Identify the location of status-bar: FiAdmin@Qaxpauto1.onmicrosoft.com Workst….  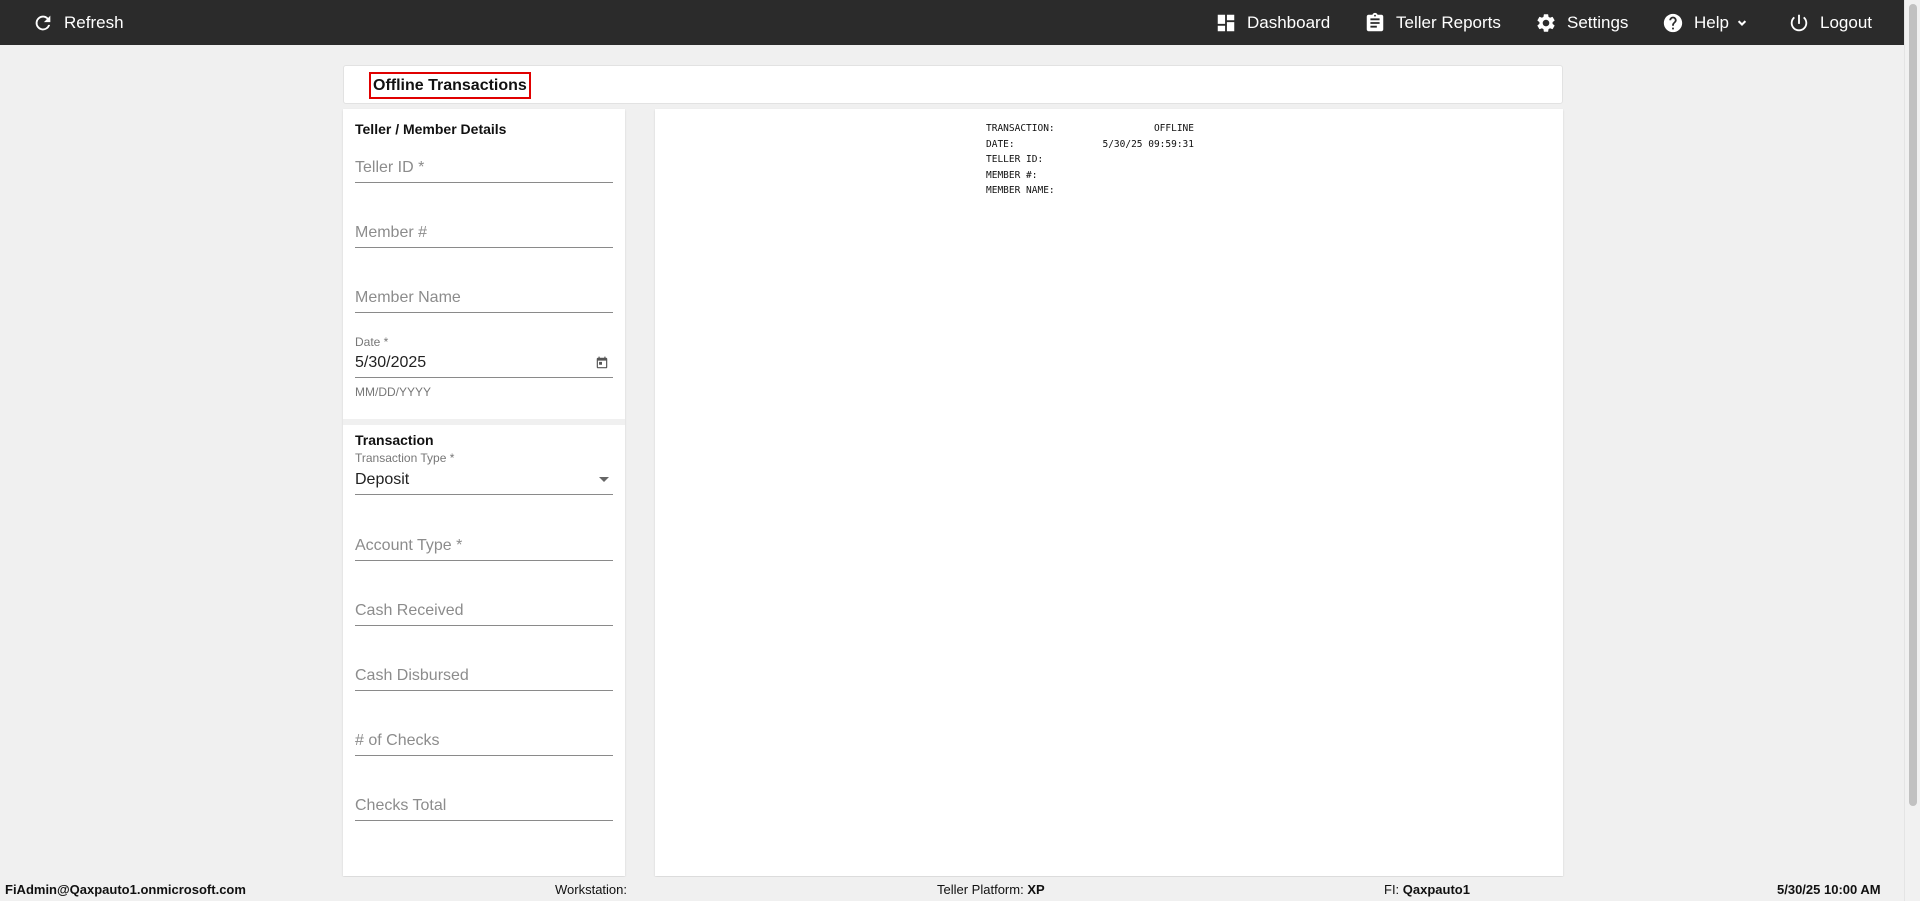
(952, 889).